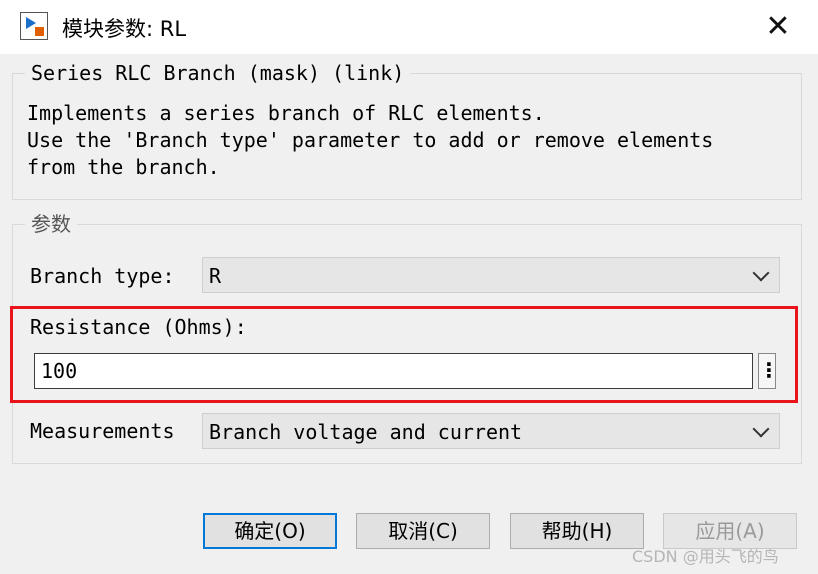  I want to click on window-title: 模块参数: RL, so click(124, 29).